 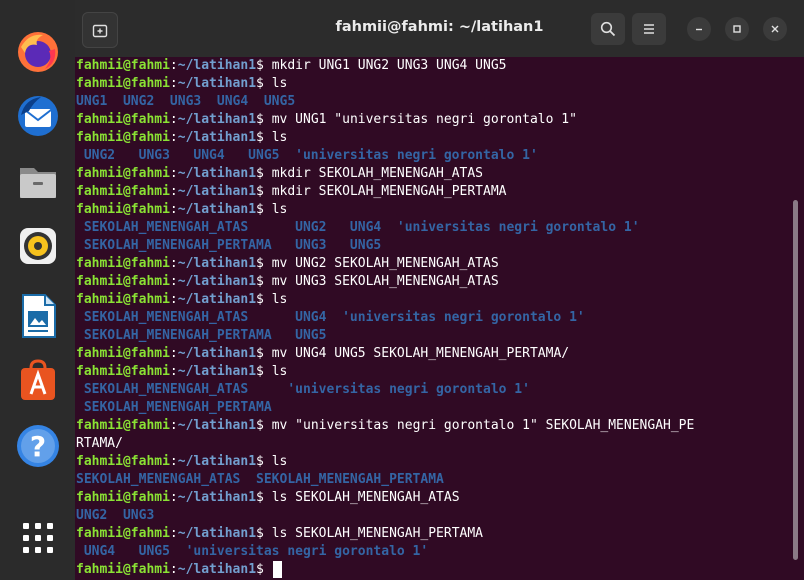 I want to click on command-text: mv UNG1 "universitas negri gorontalo 1", so click(x=424, y=119).